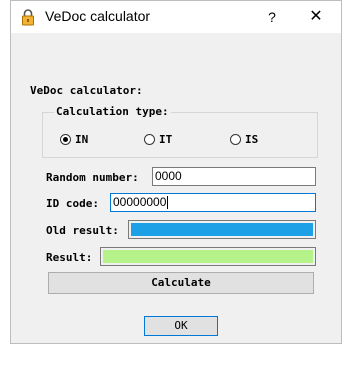 This screenshot has width=350, height=390. Describe the element at coordinates (168, 203) in the screenshot. I see `text-caret` at that location.